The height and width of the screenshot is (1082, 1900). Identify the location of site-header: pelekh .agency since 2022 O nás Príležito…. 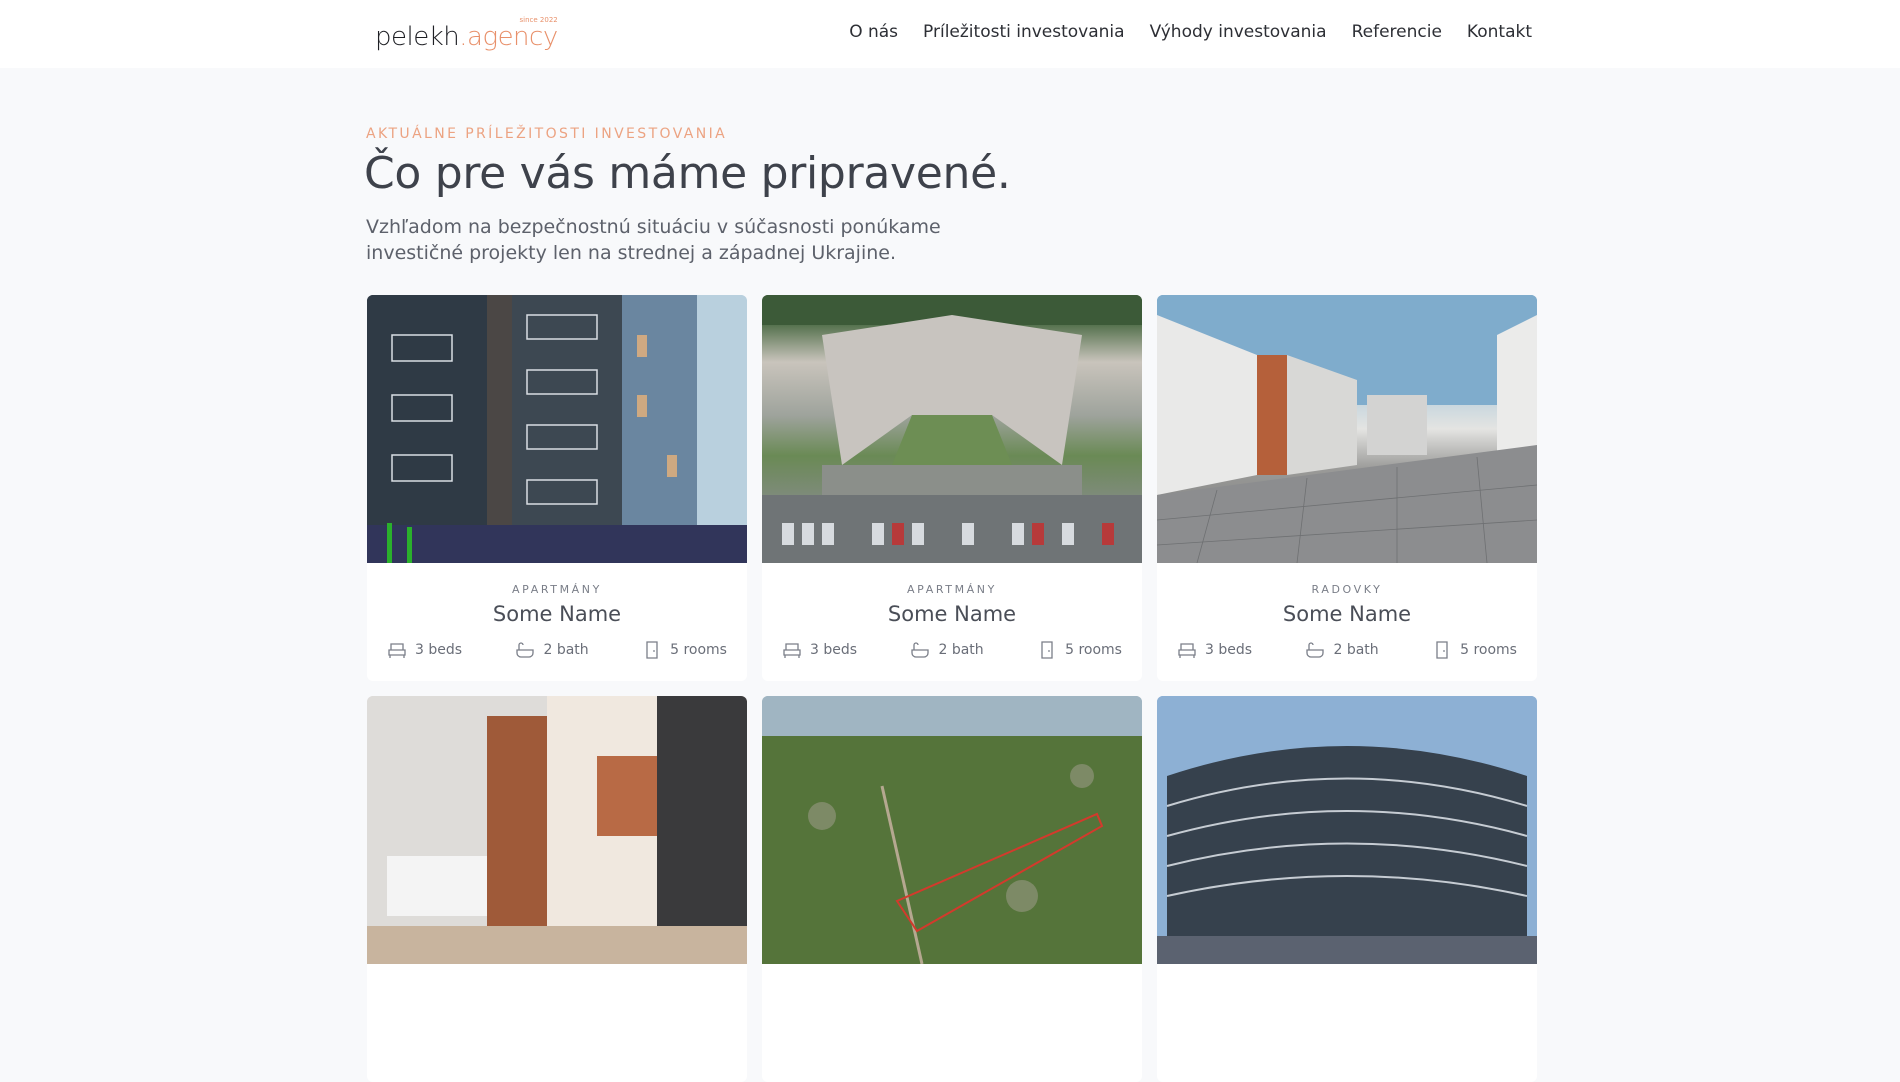
(950, 34).